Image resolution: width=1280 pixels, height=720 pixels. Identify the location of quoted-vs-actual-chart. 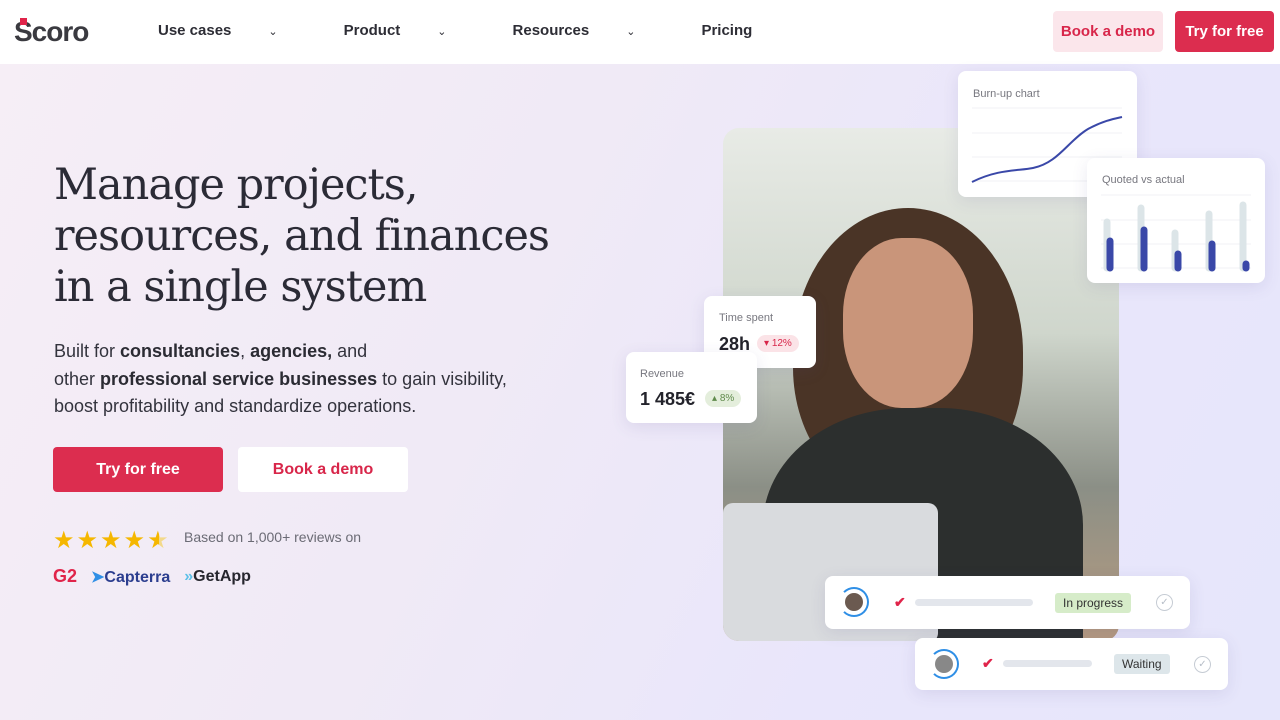
(1176, 233).